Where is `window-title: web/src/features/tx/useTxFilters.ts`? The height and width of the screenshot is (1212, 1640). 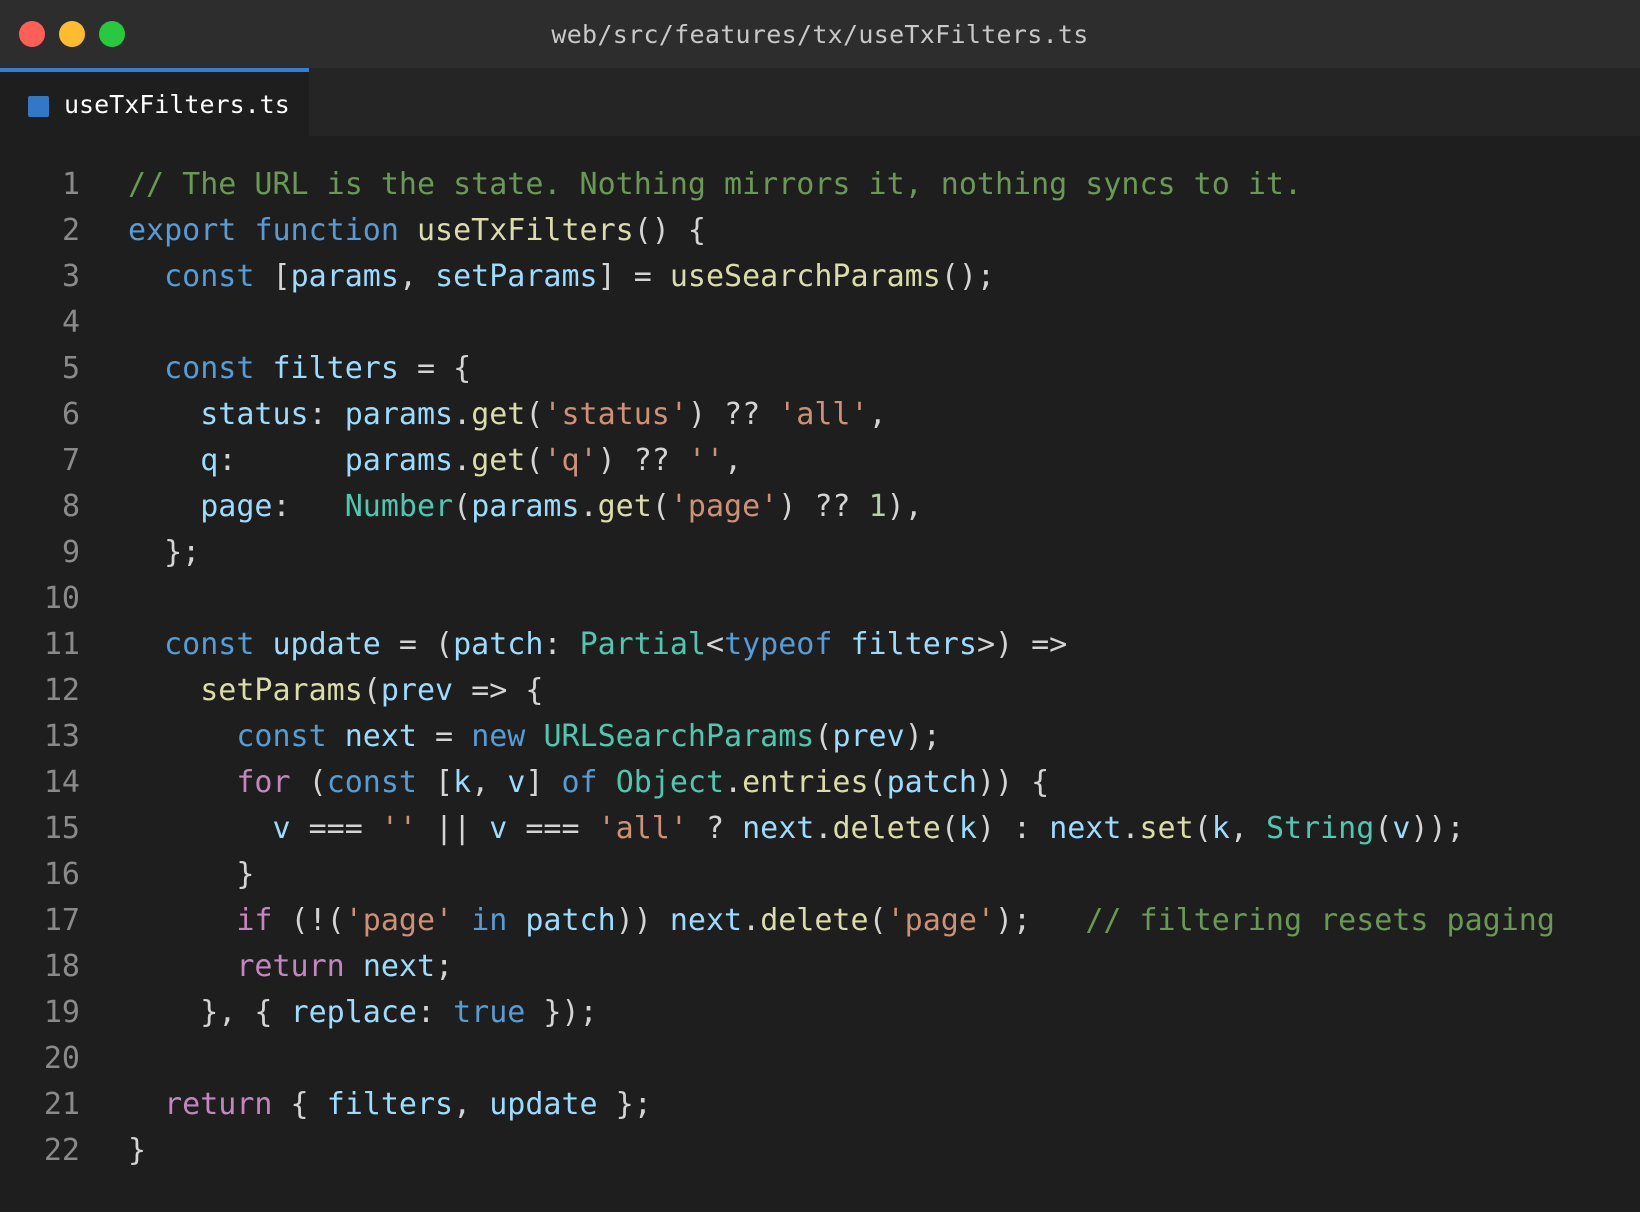
window-title: web/src/features/tx/useTxFilters.ts is located at coordinates (820, 34).